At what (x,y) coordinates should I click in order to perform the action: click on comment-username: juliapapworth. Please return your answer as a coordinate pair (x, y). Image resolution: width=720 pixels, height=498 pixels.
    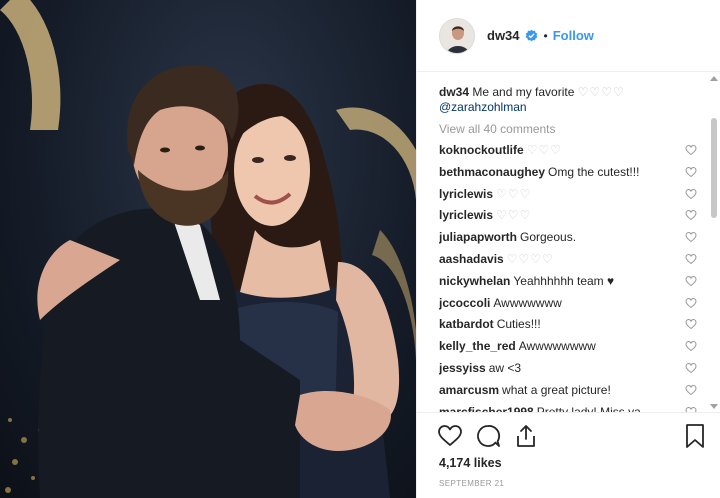
    Looking at the image, I should click on (478, 237).